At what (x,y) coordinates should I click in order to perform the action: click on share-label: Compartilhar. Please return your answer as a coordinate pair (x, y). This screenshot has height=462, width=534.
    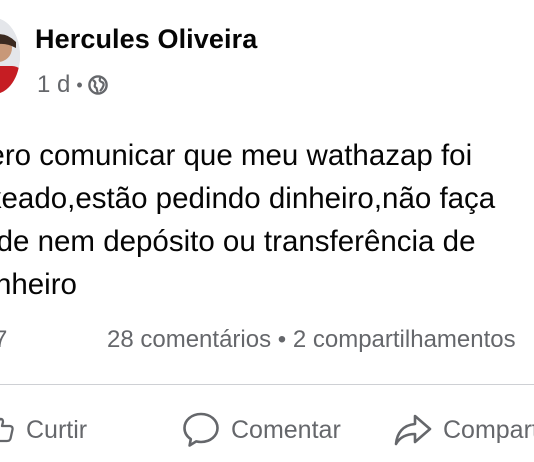
    Looking at the image, I should click on (488, 429).